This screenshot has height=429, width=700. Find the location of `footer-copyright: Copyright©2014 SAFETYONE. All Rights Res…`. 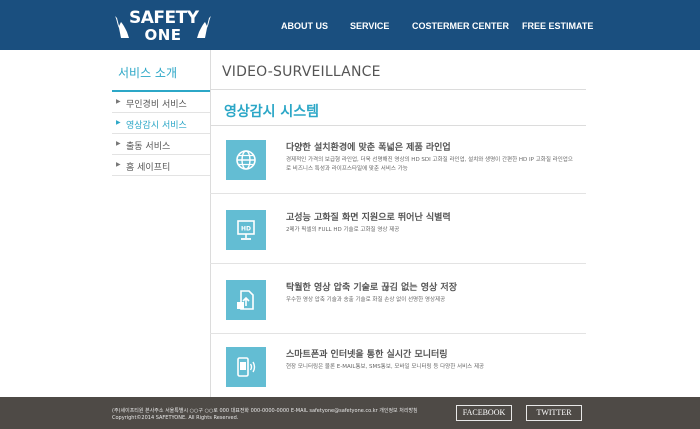

footer-copyright: Copyright©2014 SAFETYONE. All Rights Res… is located at coordinates (175, 418).